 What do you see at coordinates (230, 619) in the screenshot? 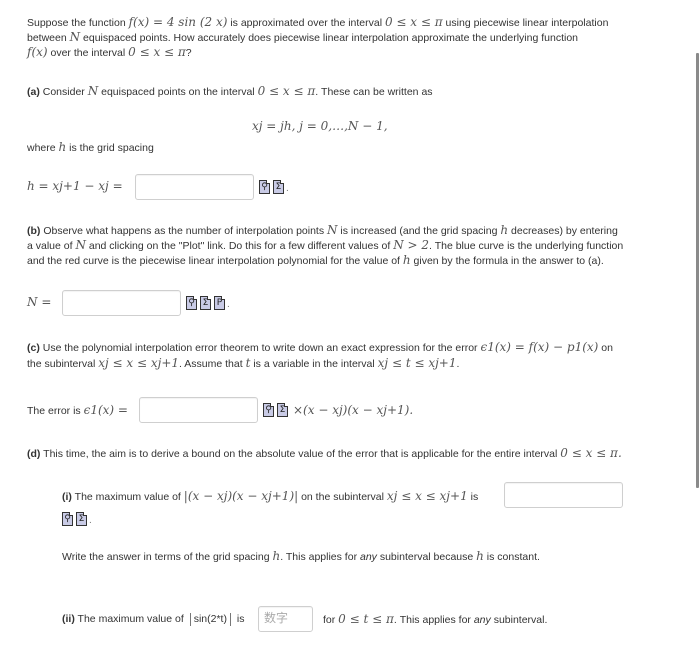
I see `abs-bar-right` at bounding box center [230, 619].